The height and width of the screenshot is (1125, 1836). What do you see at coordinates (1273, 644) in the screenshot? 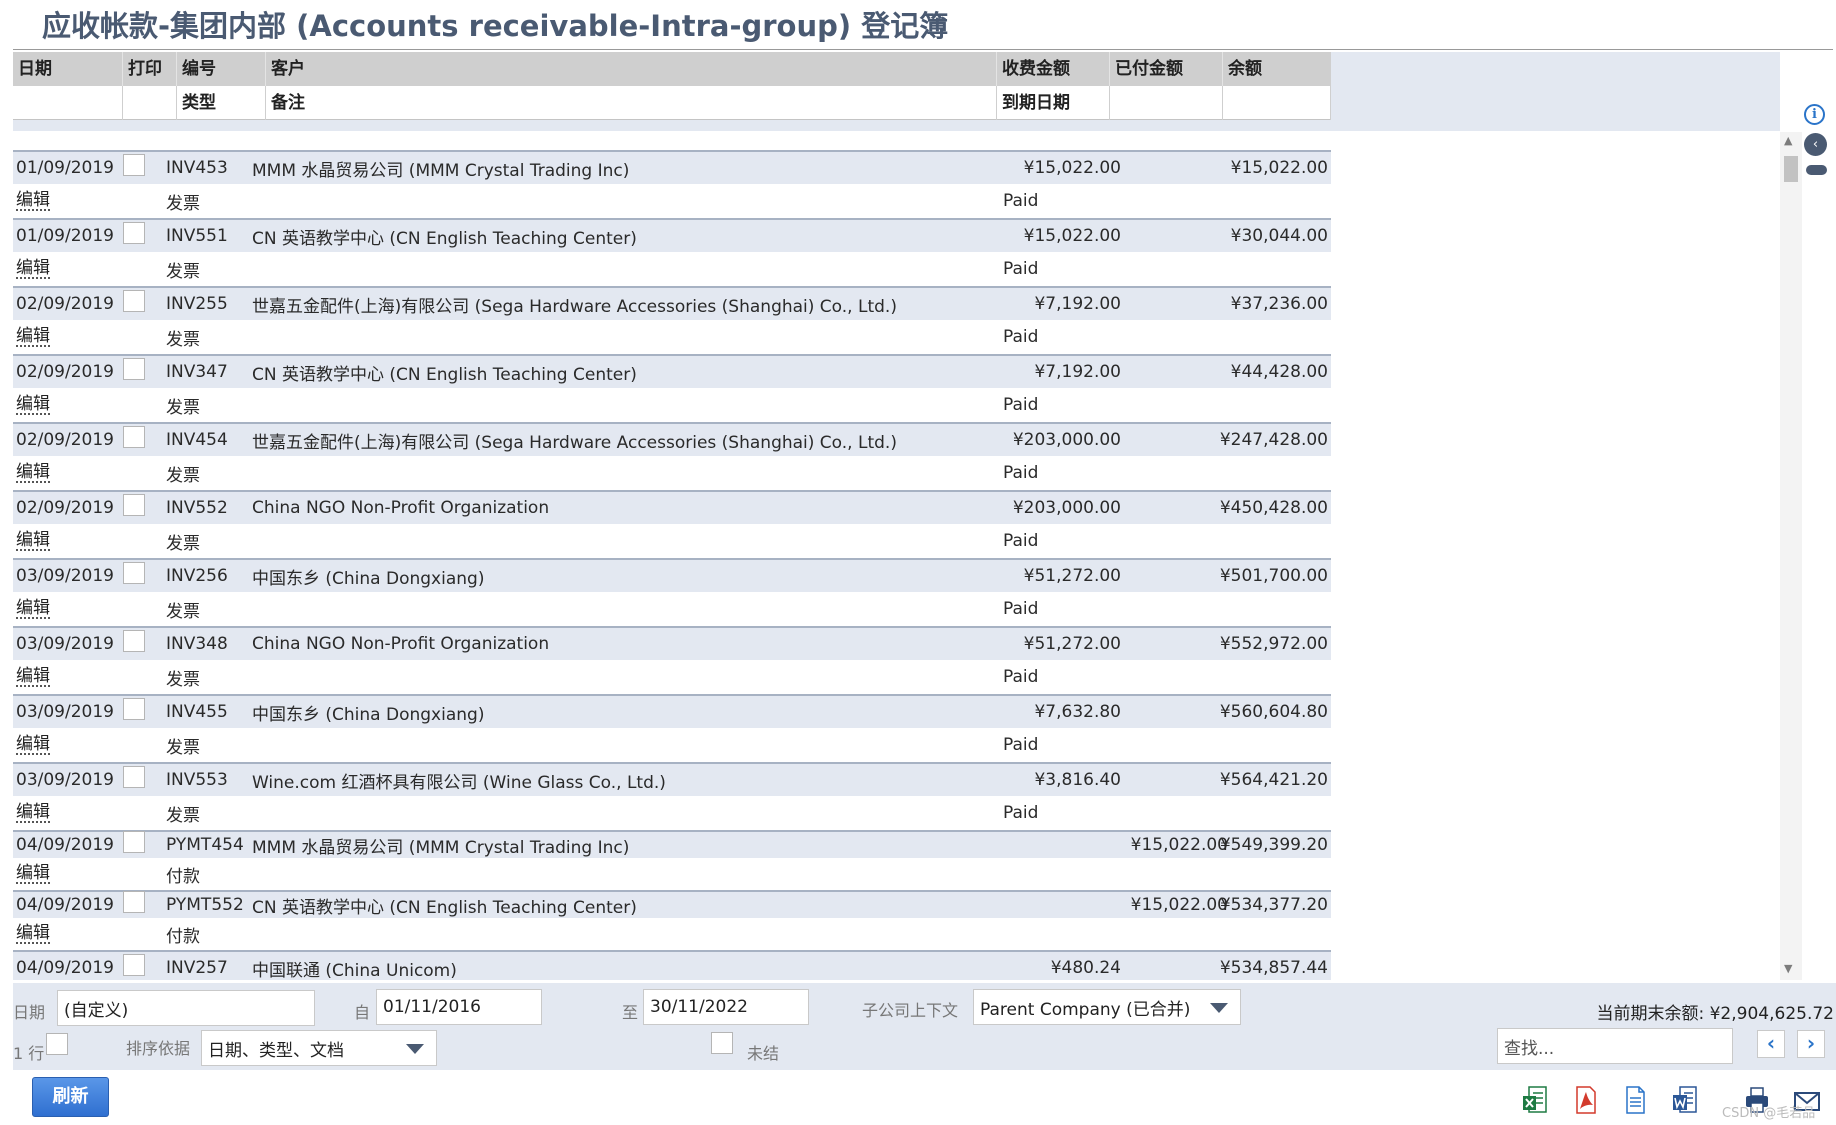
I see `entry-balance: ¥552,972.00` at bounding box center [1273, 644].